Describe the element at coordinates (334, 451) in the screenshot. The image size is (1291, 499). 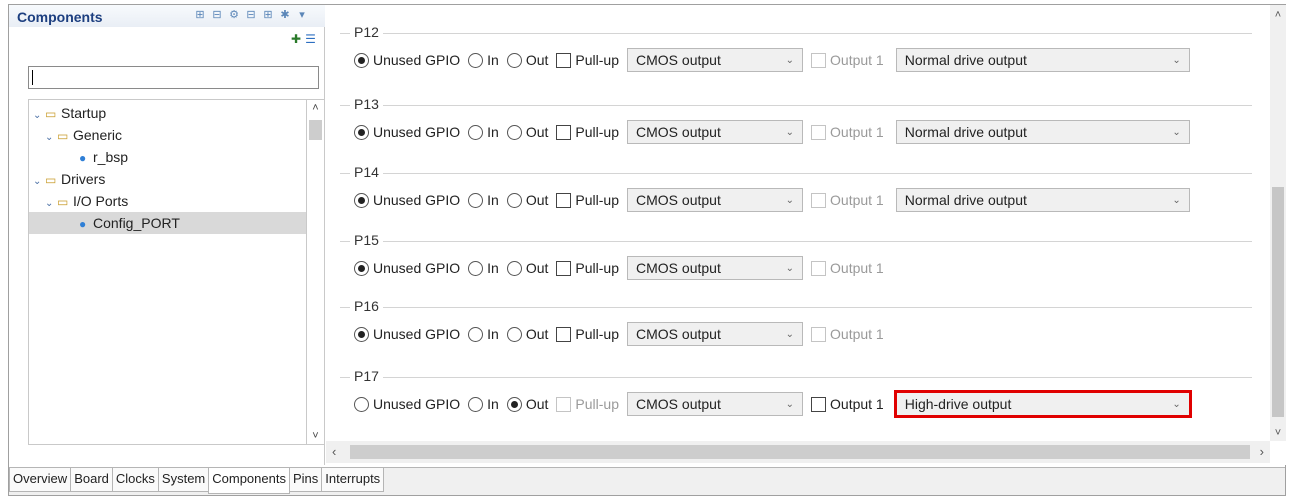
I see `scroll-left-icon: ‹` at that location.